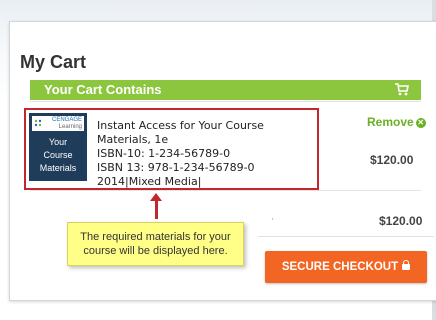 This screenshot has width=436, height=320. Describe the element at coordinates (402, 89) in the screenshot. I see `cart-icon` at that location.